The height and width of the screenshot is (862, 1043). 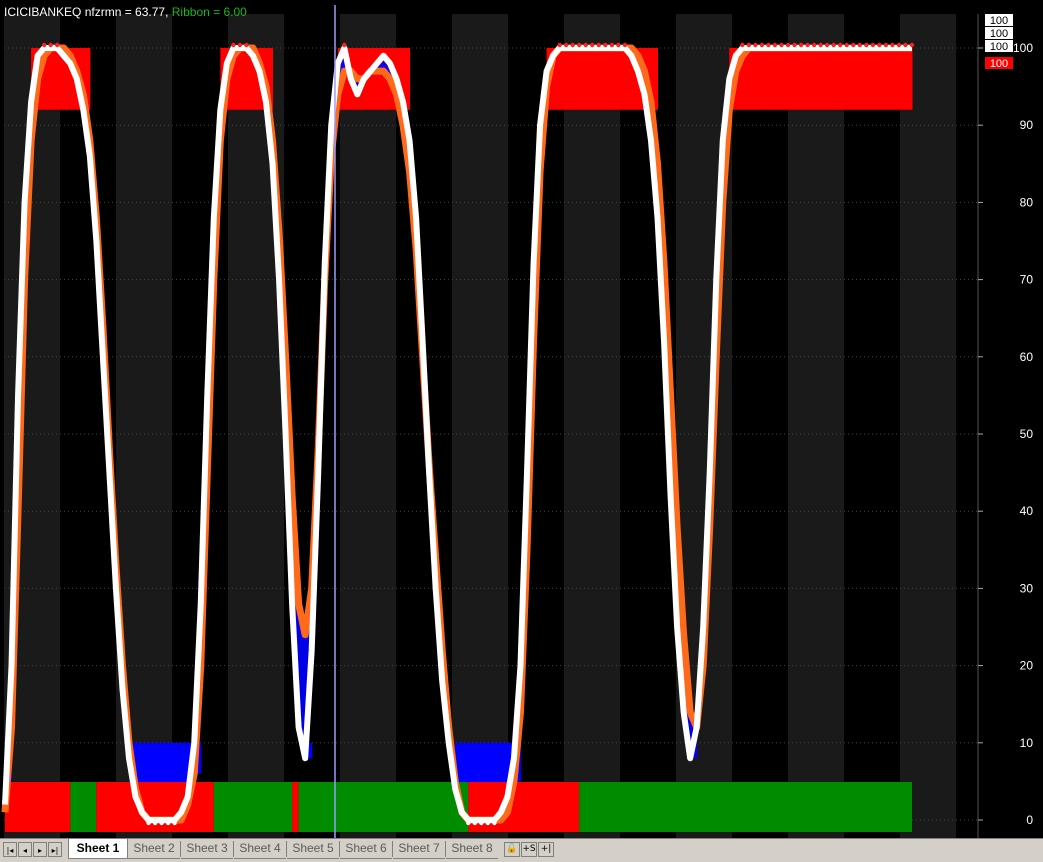 What do you see at coordinates (472, 849) in the screenshot?
I see `tab-sheet-8: Sheet 8` at bounding box center [472, 849].